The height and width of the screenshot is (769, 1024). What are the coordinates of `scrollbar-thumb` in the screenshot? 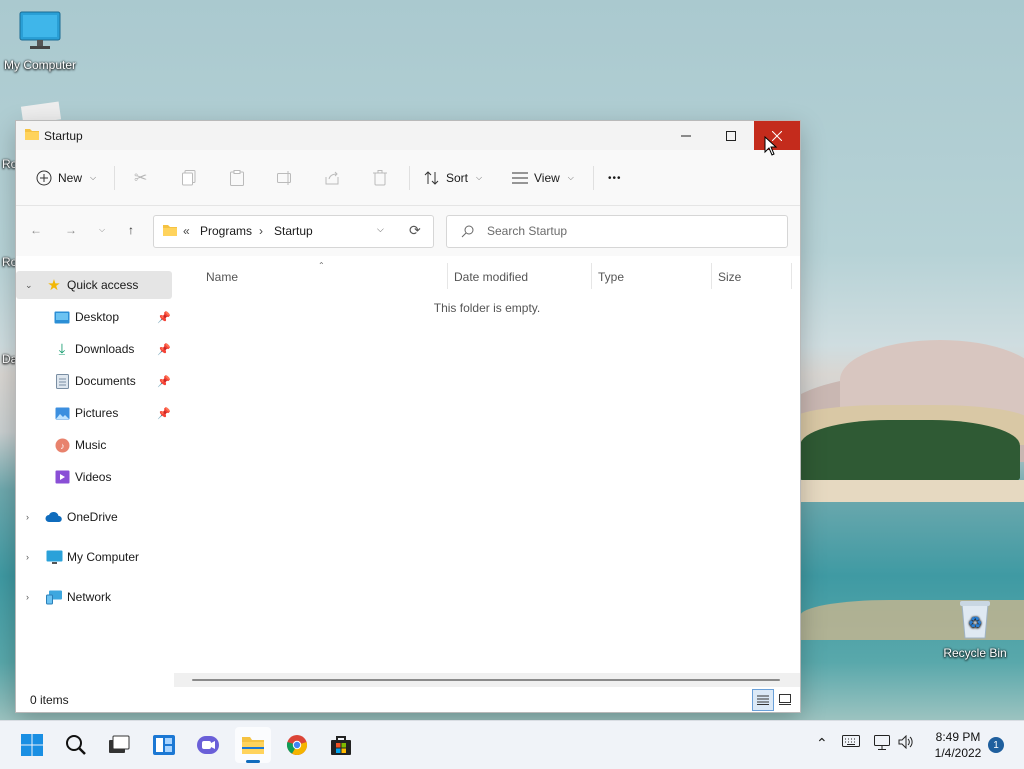 It's located at (486, 680).